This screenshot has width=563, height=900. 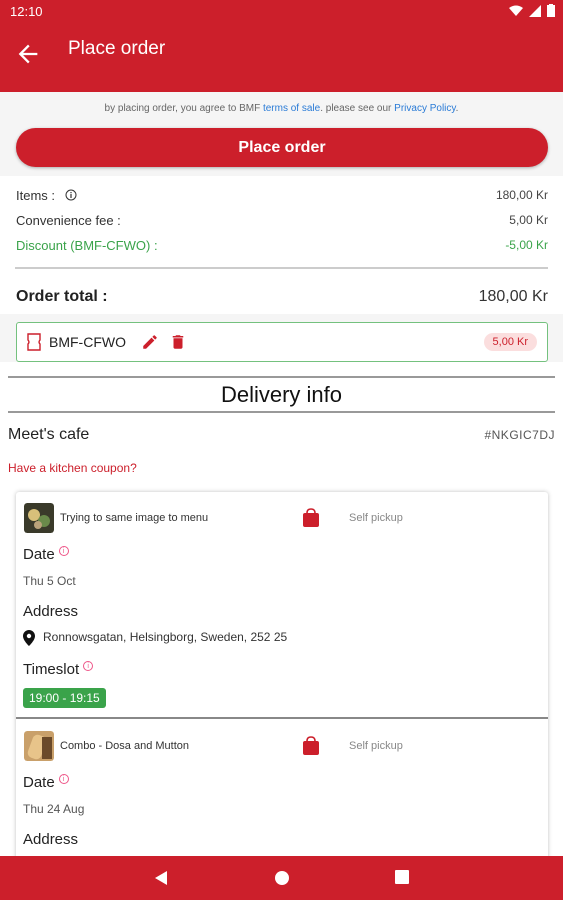 What do you see at coordinates (281, 394) in the screenshot?
I see `delivery-info-title: Delivery info` at bounding box center [281, 394].